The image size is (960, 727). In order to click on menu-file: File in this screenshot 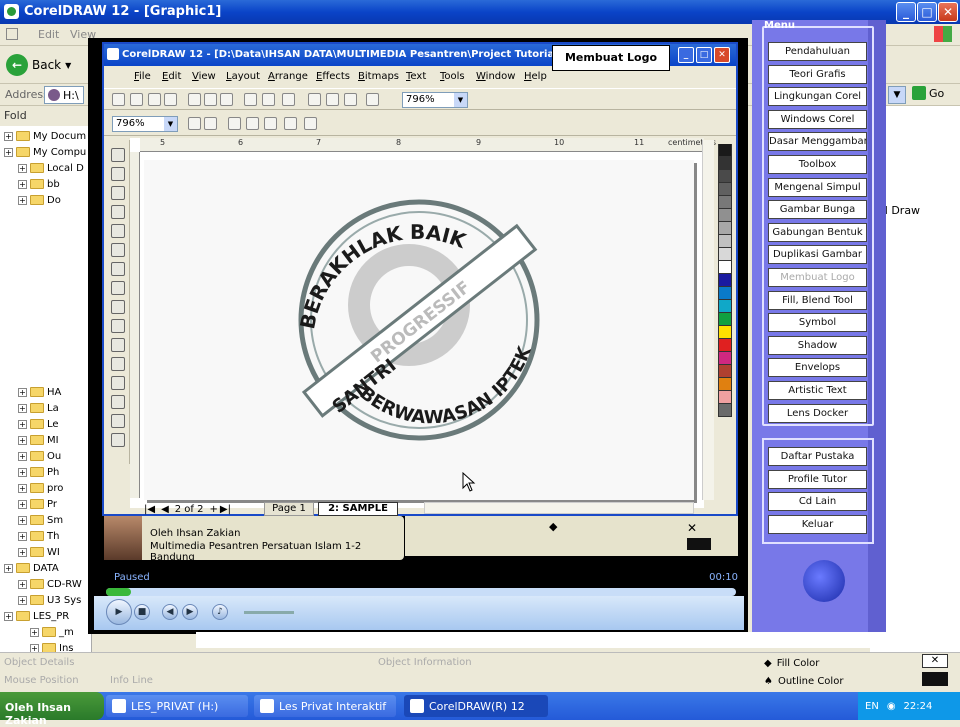, I will do `click(142, 76)`.